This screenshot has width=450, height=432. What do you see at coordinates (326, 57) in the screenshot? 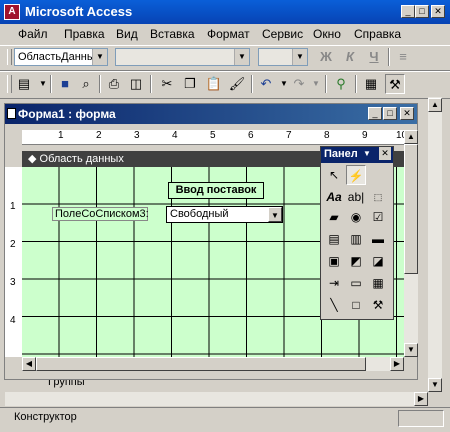
I see `bold-button: Ж` at bounding box center [326, 57].